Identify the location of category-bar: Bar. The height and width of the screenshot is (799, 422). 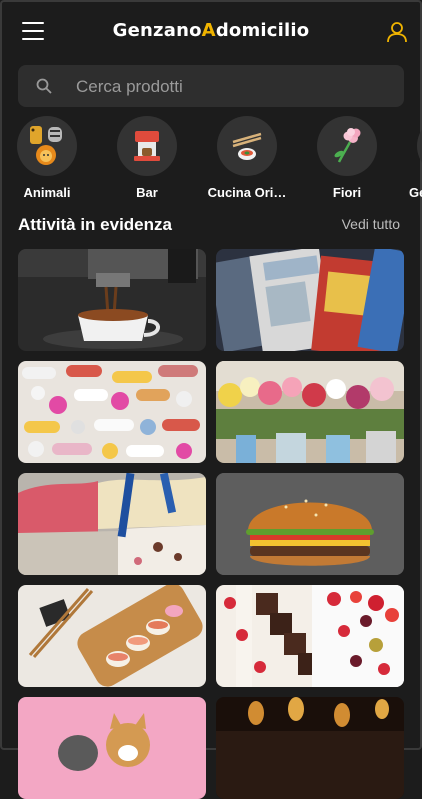
(147, 157).